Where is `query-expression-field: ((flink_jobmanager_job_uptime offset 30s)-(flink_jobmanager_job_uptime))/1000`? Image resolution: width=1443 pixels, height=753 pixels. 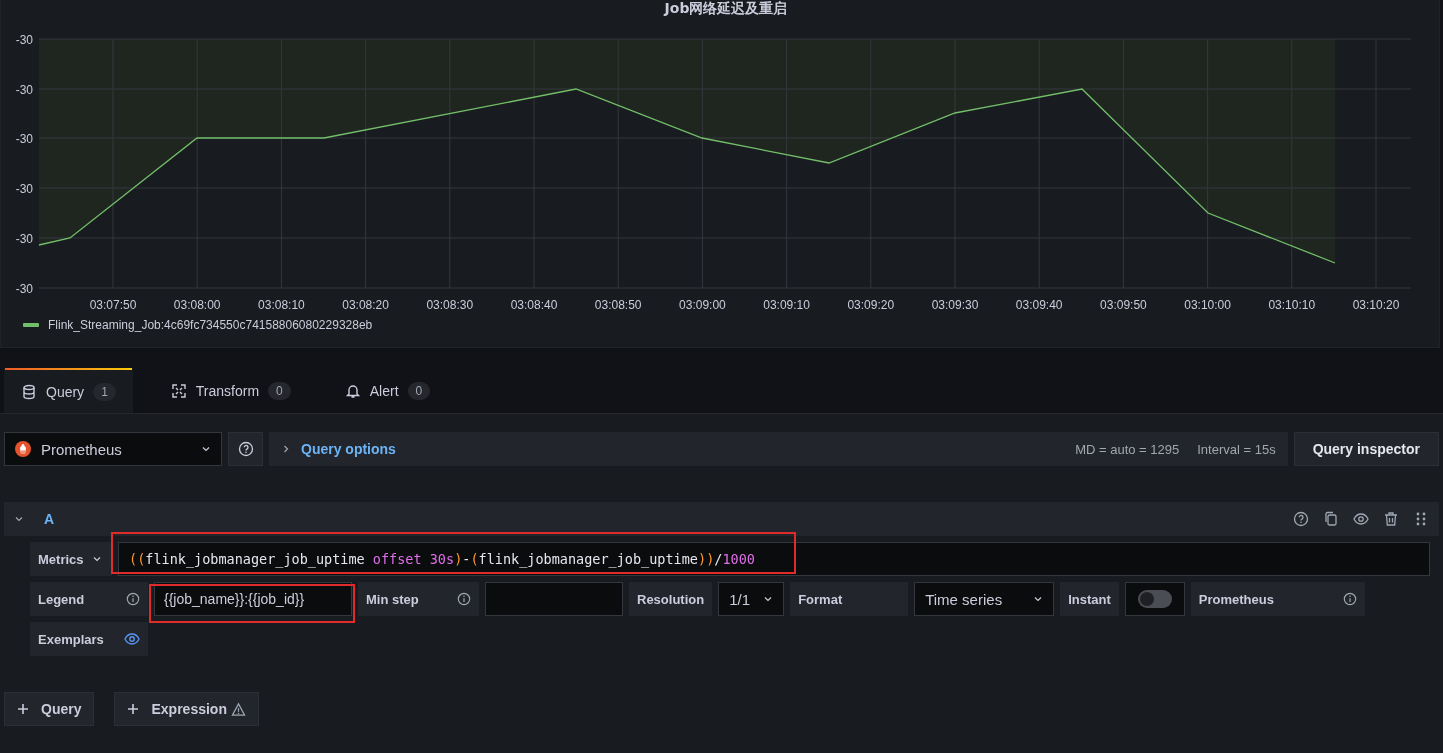
query-expression-field: ((flink_jobmanager_job_uptime offset 30s)-(flink_jobmanager_job_uptime))/1000 is located at coordinates (774, 559).